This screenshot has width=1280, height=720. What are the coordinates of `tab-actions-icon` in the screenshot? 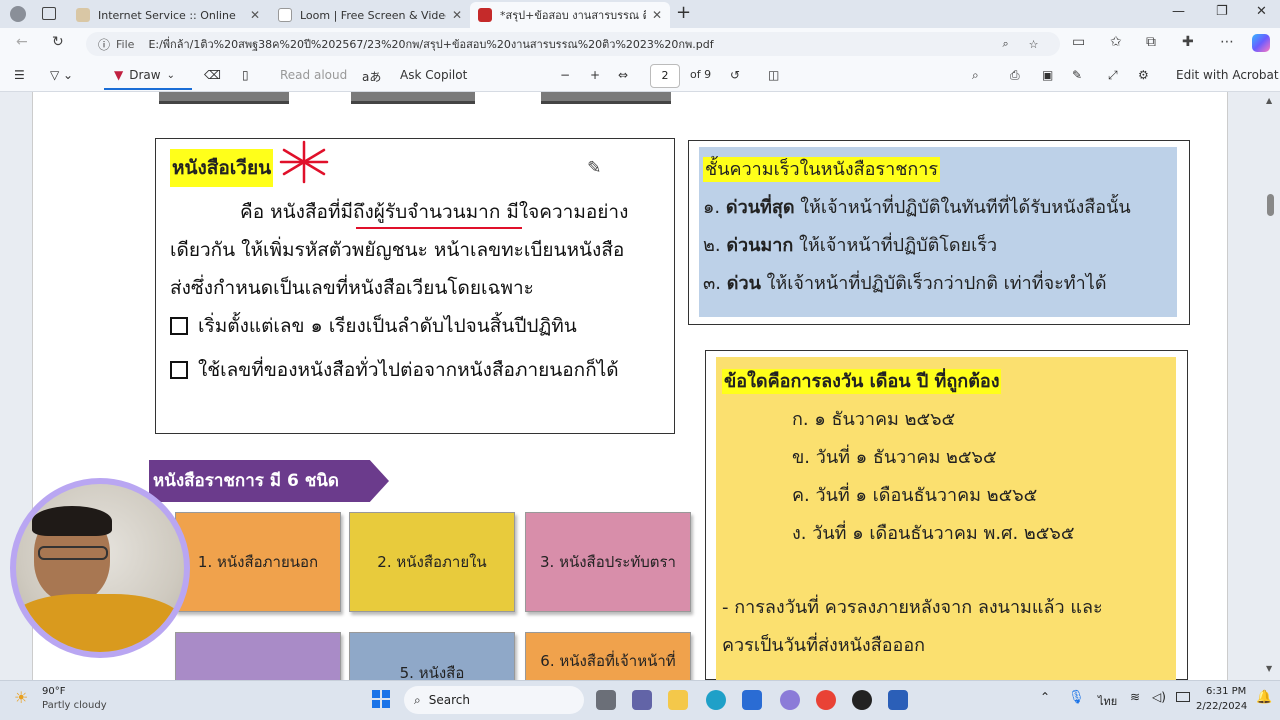 It's located at (49, 13).